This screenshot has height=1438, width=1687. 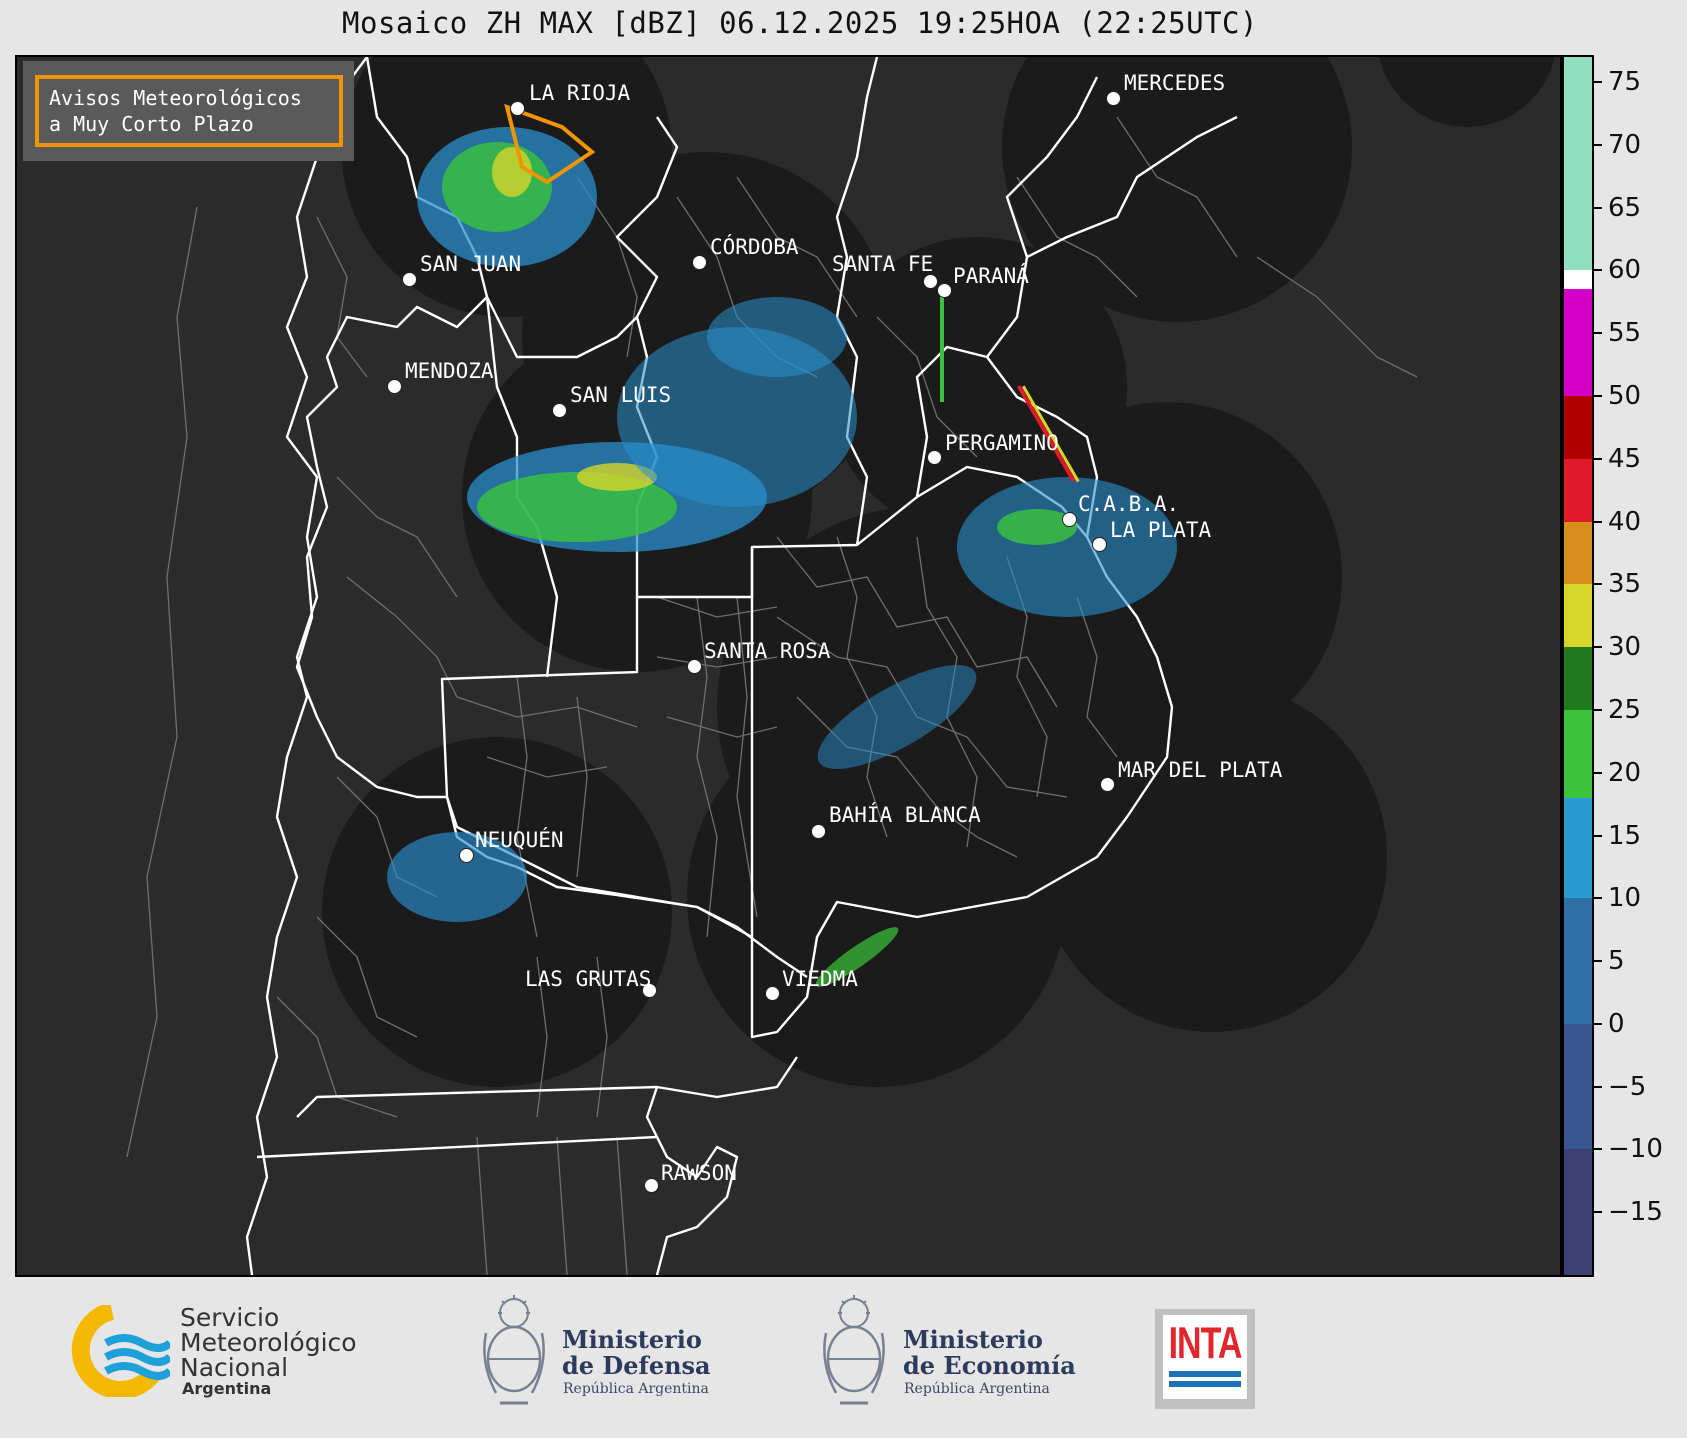 What do you see at coordinates (1161, 530) in the screenshot?
I see `city-label-la-plata: LA PLATA` at bounding box center [1161, 530].